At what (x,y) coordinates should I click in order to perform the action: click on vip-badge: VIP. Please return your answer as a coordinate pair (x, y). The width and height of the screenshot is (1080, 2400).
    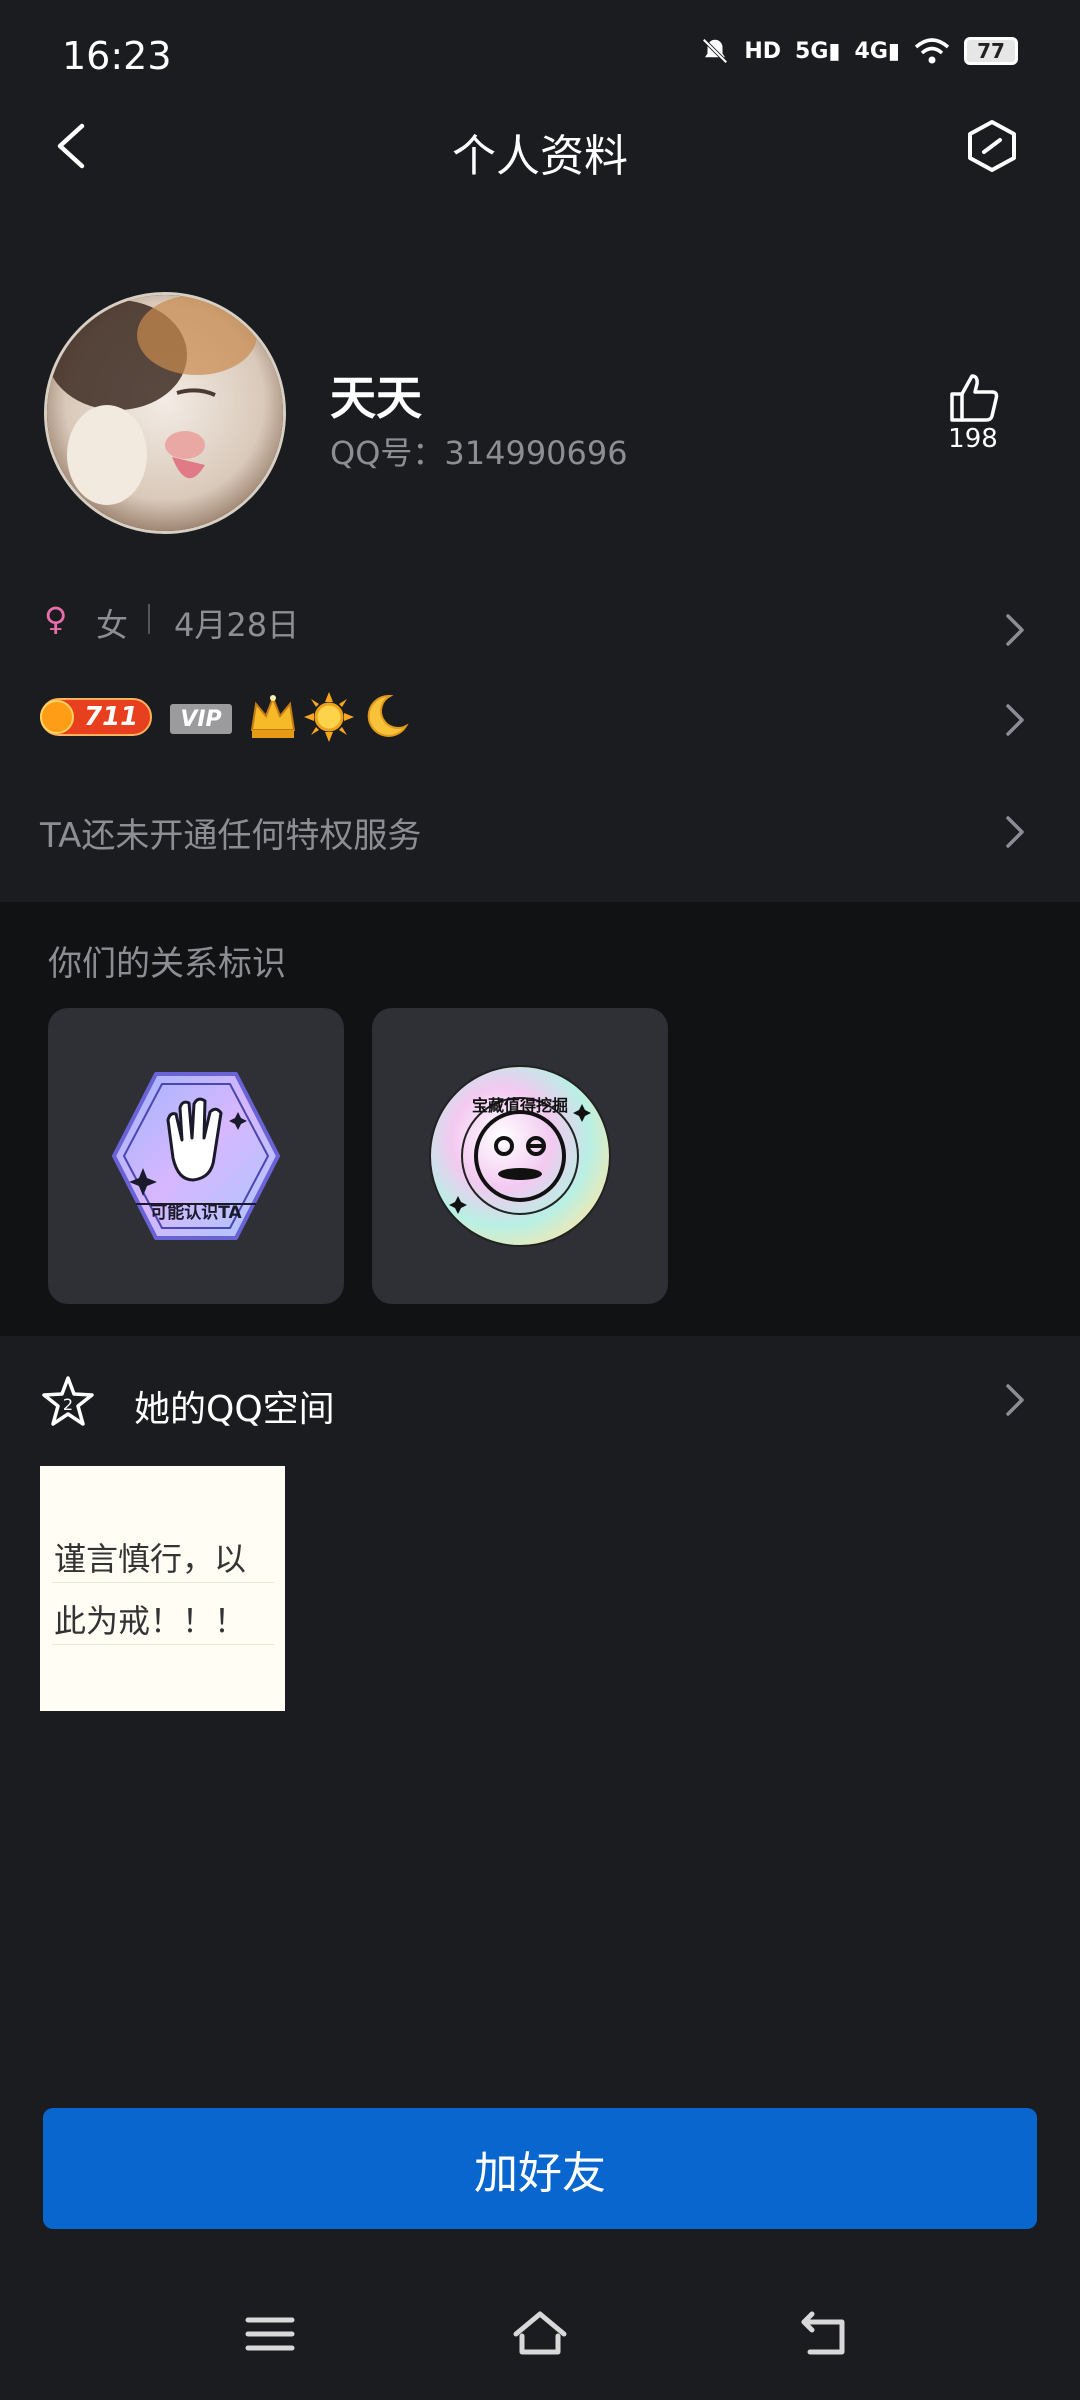
    Looking at the image, I should click on (201, 719).